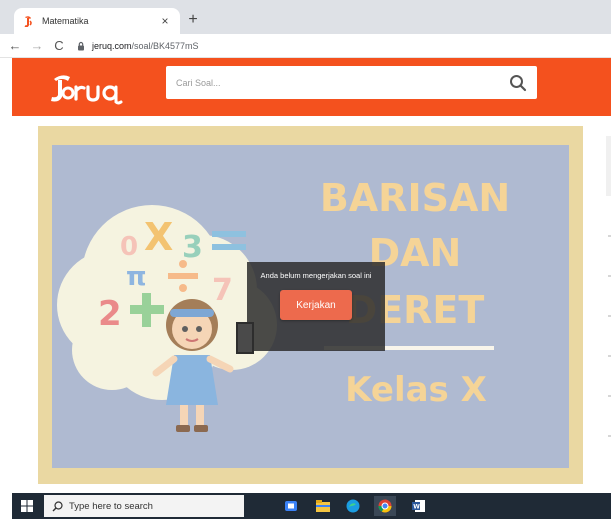  I want to click on task-view-icon, so click(291, 506).